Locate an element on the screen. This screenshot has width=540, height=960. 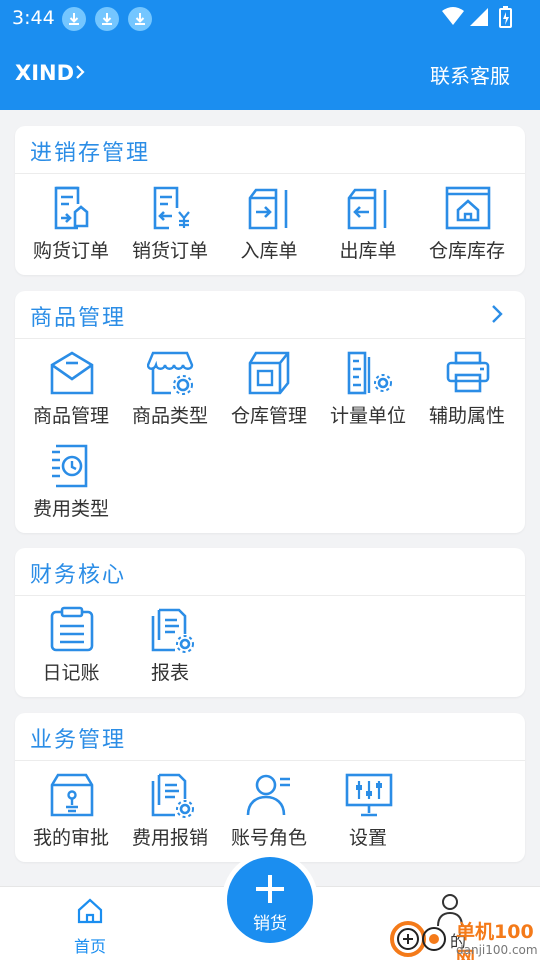
section-title: 财务核心 is located at coordinates (78, 575).